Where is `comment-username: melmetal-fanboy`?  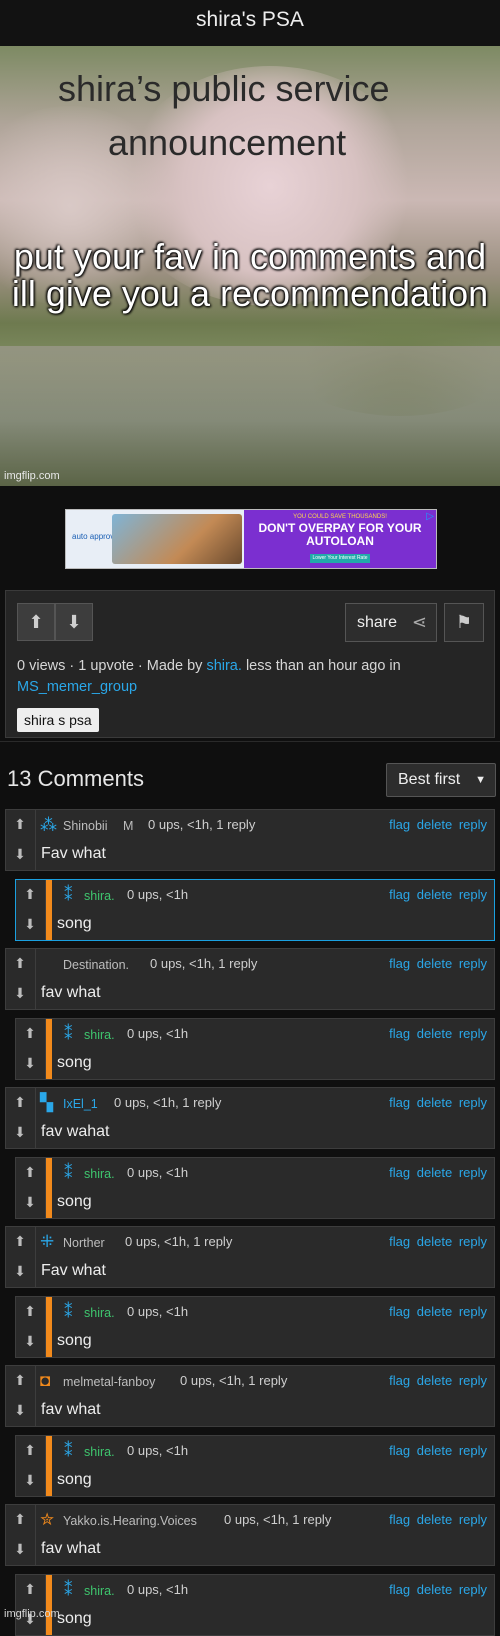 comment-username: melmetal-fanboy is located at coordinates (109, 1382).